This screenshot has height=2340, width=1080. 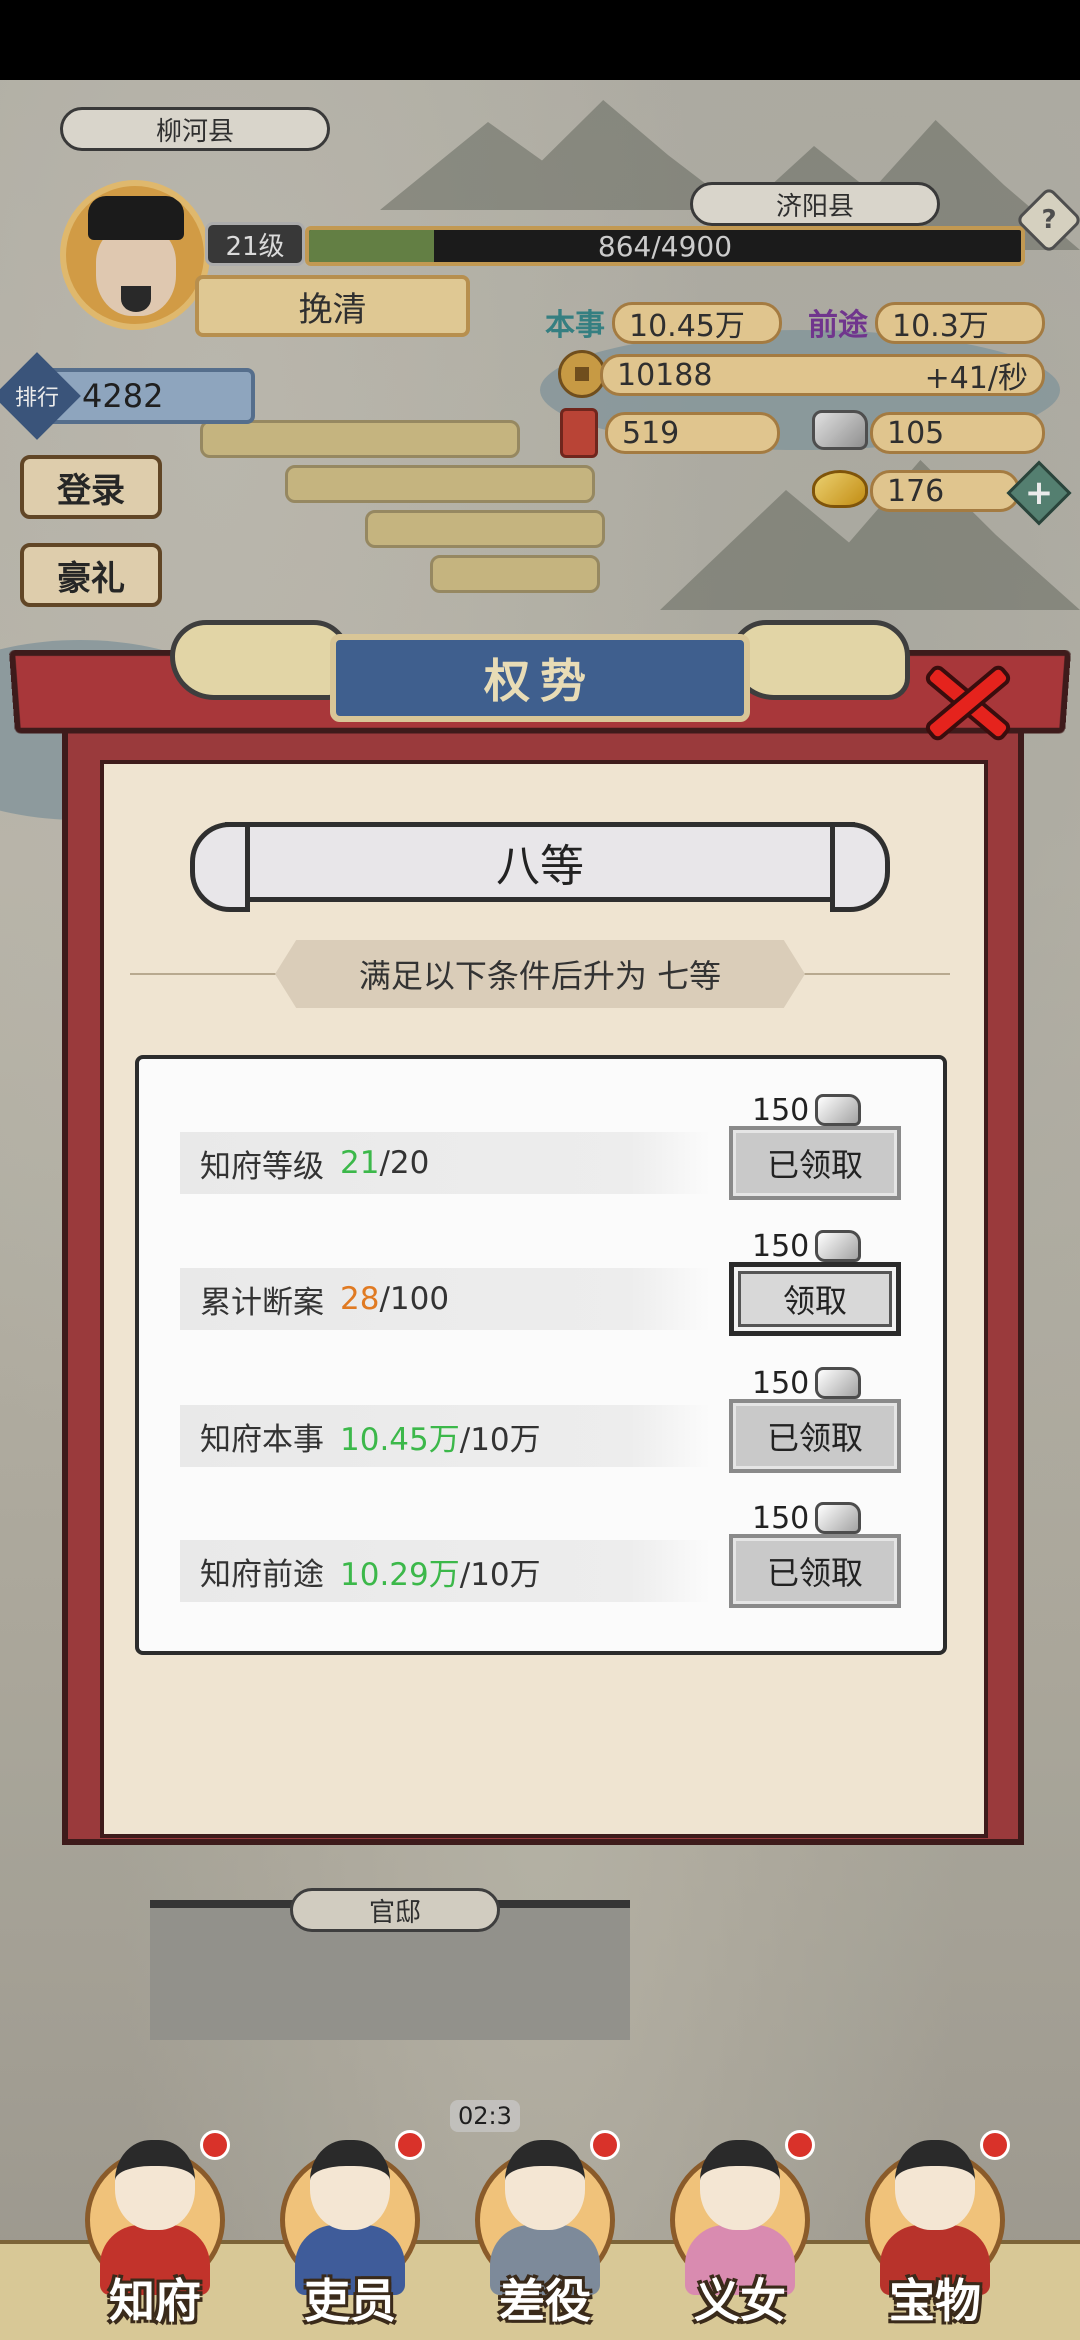 I want to click on cloud-ornament-right, so click(x=820, y=660).